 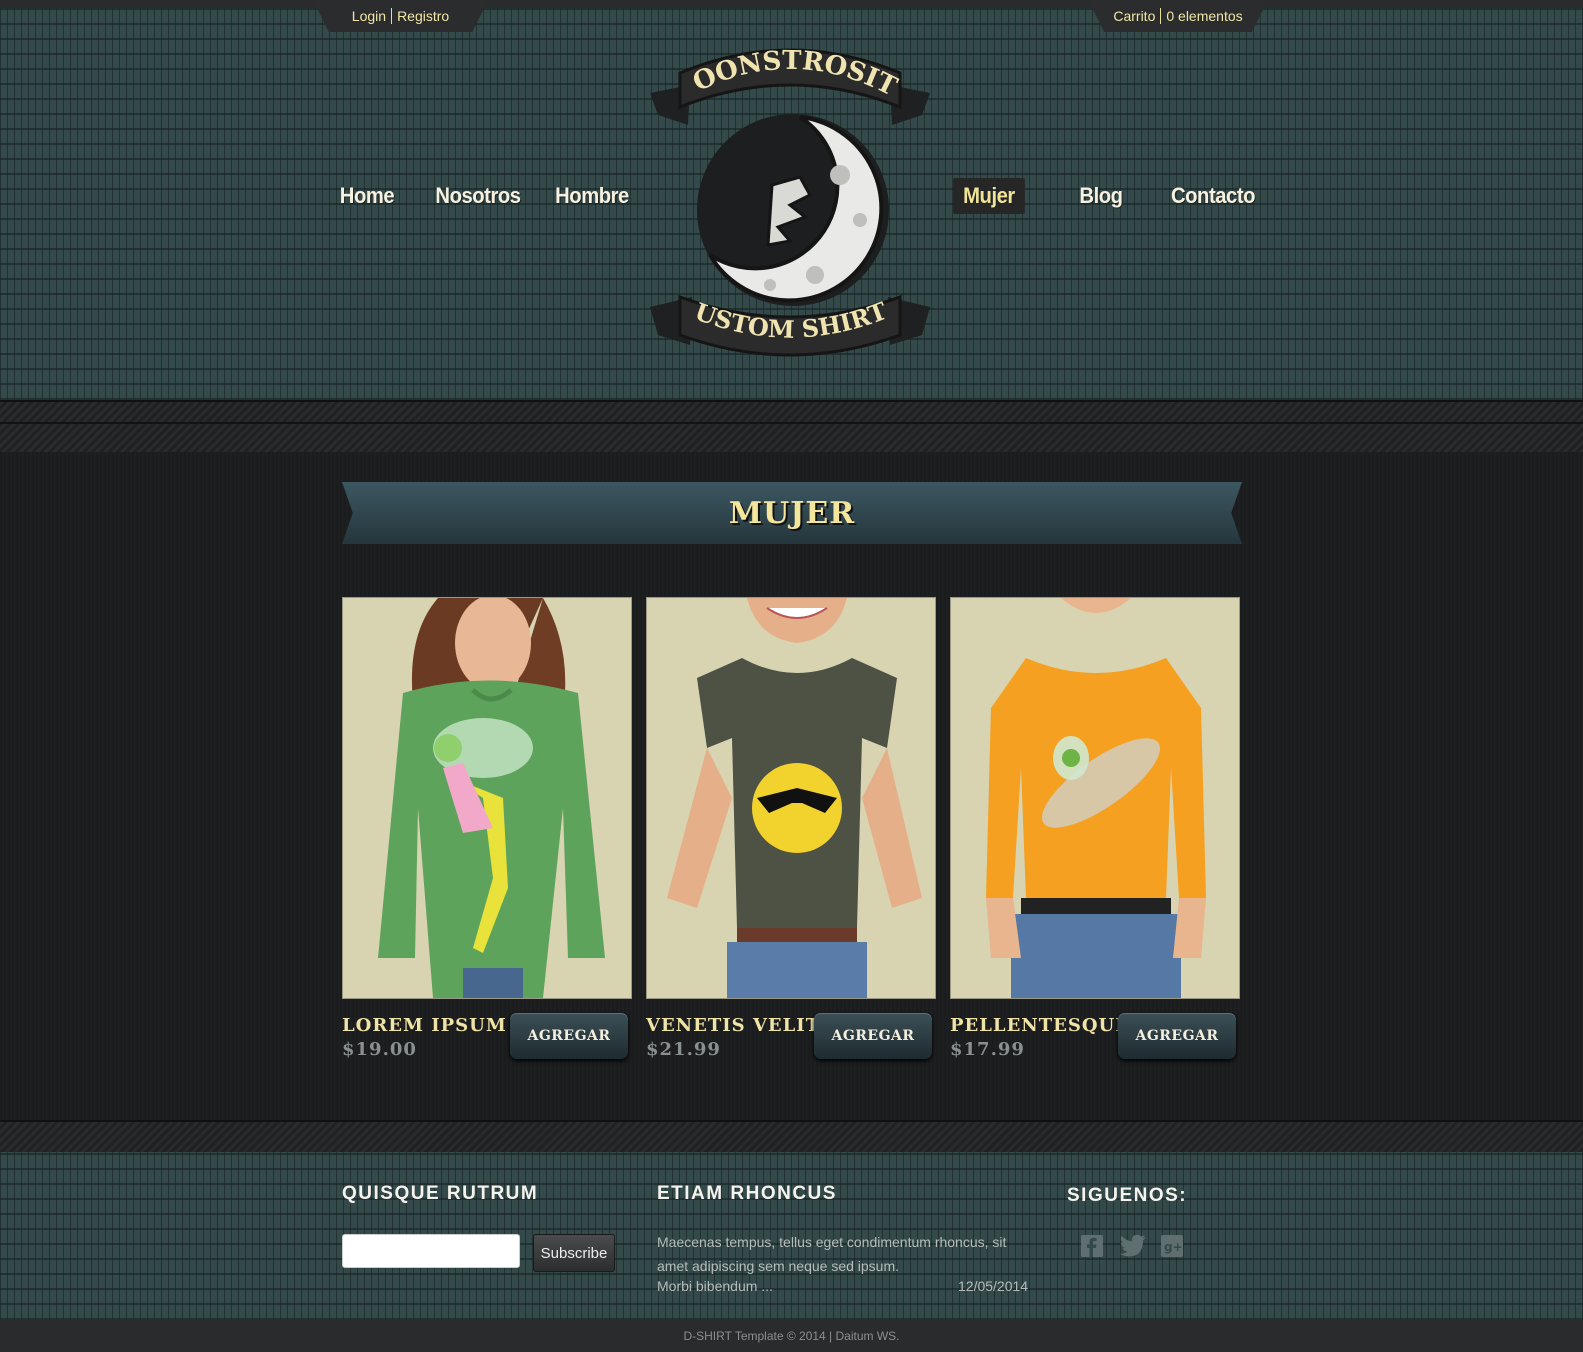 I want to click on product-name: VENETIS VELIT, so click(x=733, y=1025).